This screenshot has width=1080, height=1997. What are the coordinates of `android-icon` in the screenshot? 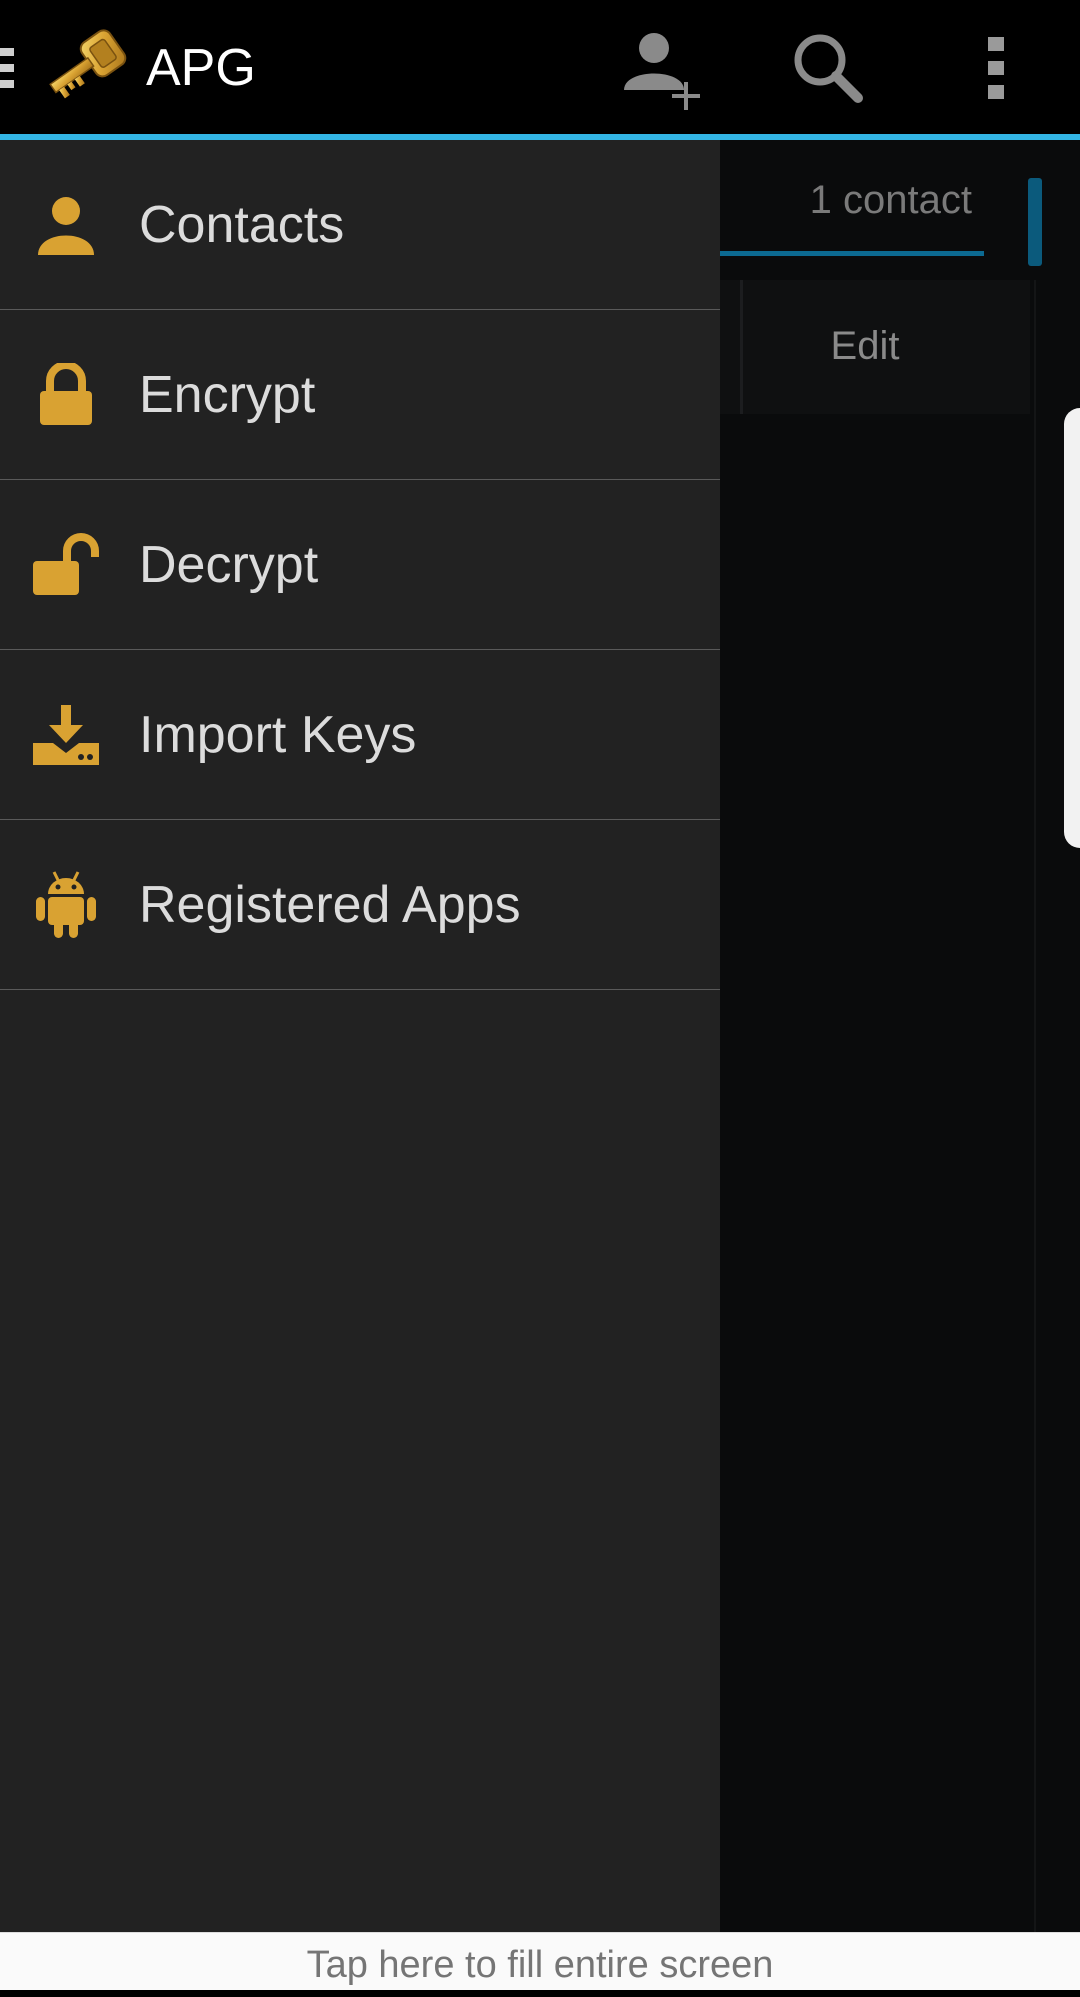 It's located at (66, 905).